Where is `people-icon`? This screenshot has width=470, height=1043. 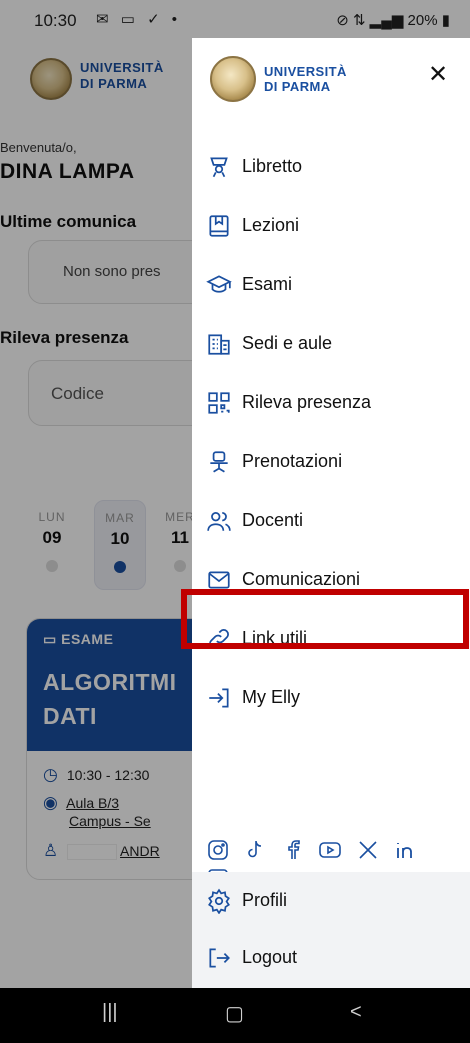
people-icon is located at coordinates (219, 521).